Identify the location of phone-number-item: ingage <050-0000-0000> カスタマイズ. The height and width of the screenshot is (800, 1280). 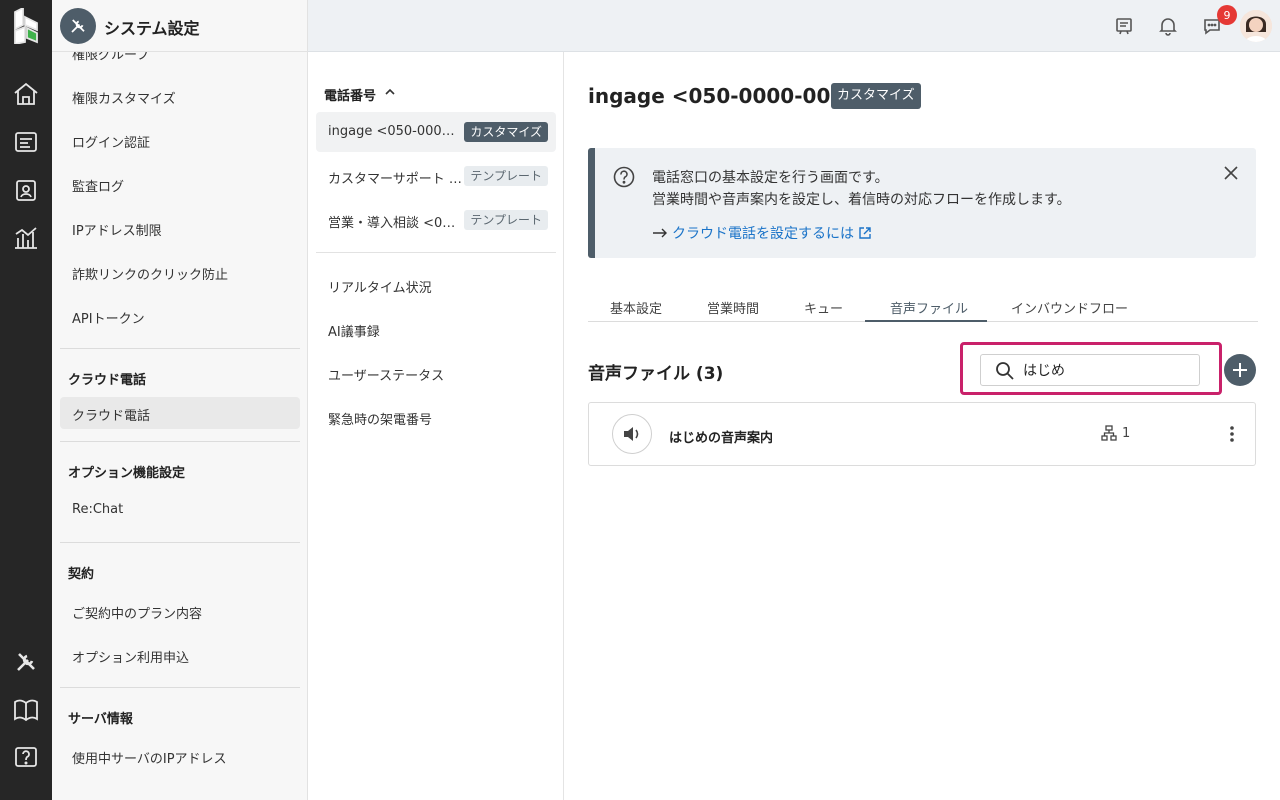
(436, 132).